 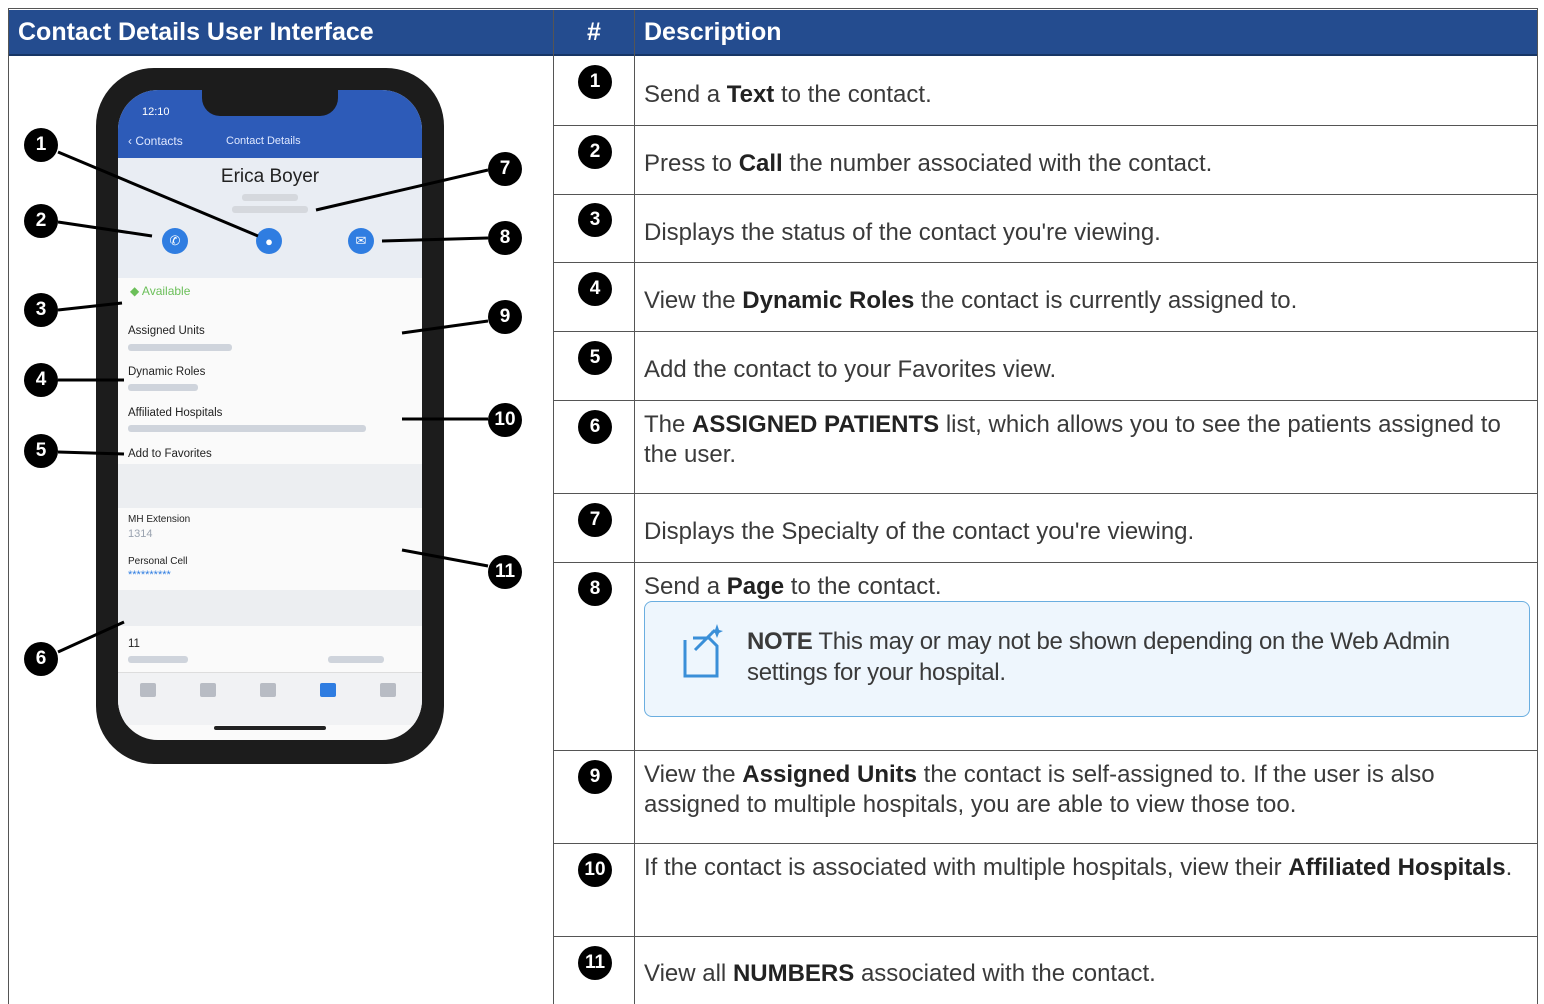 I want to click on callout-5: 5, so click(x=41, y=451).